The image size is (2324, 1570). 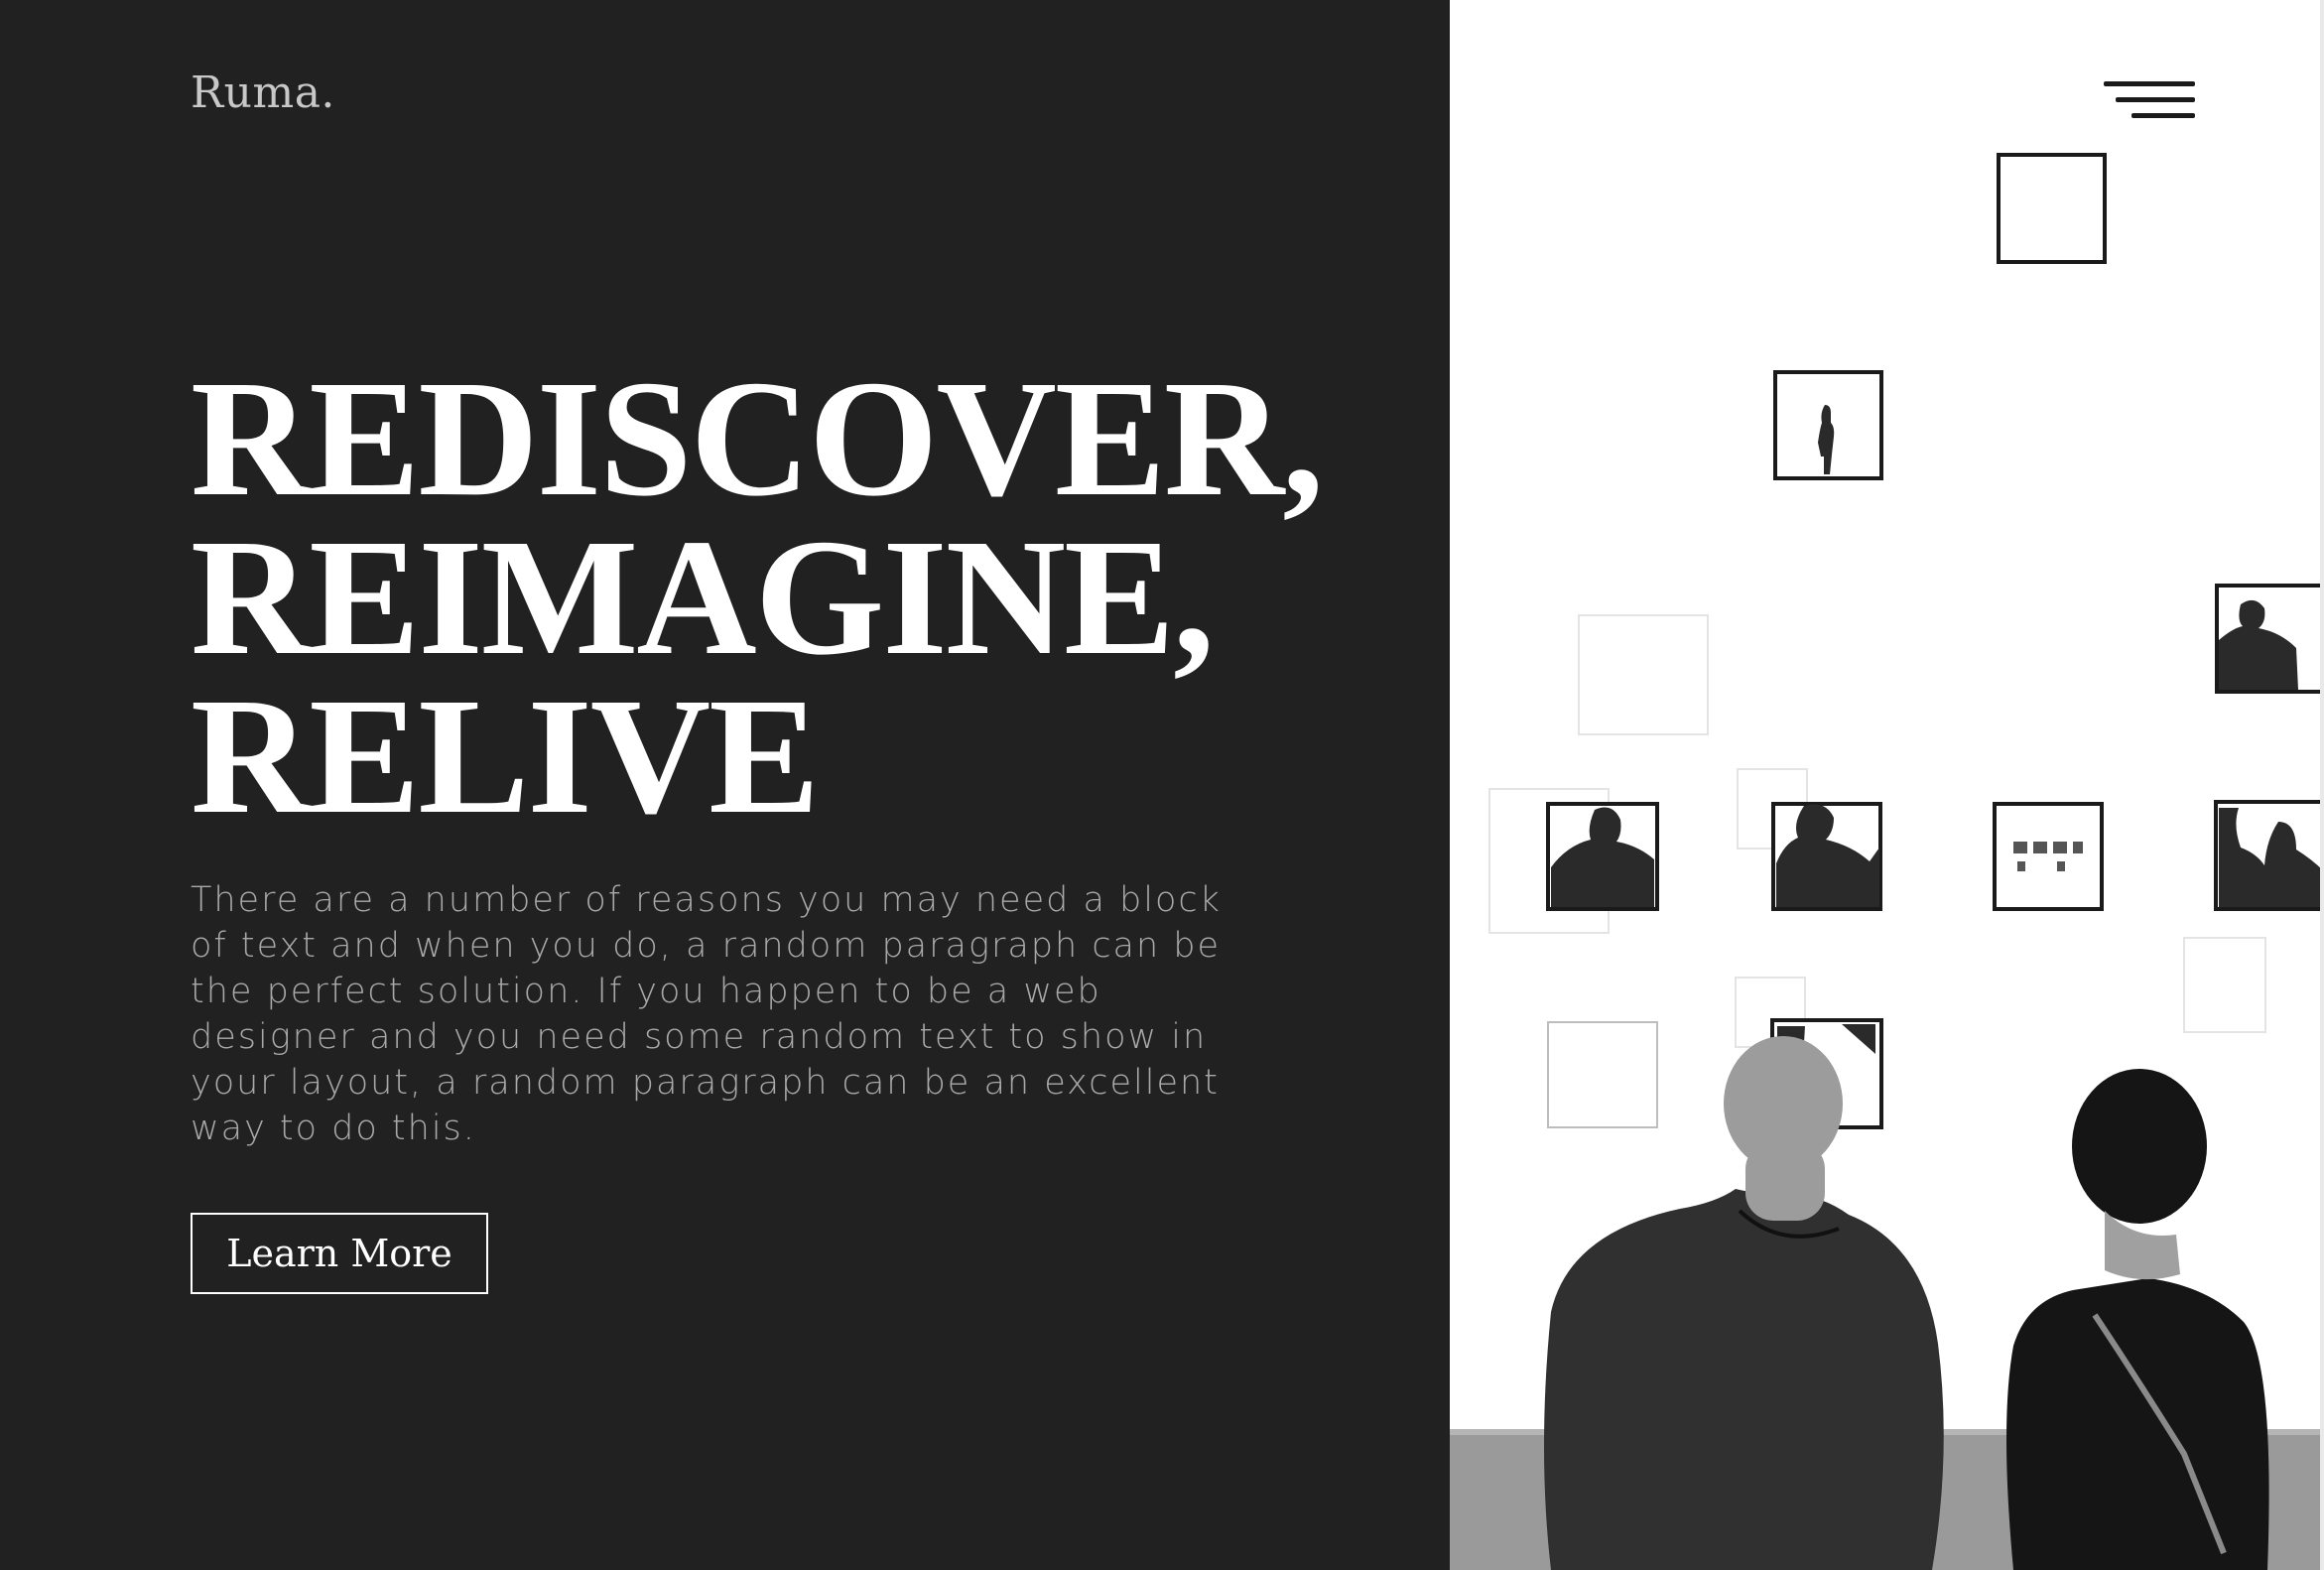 What do you see at coordinates (505, 756) in the screenshot?
I see `headline-line-3: RELIVE` at bounding box center [505, 756].